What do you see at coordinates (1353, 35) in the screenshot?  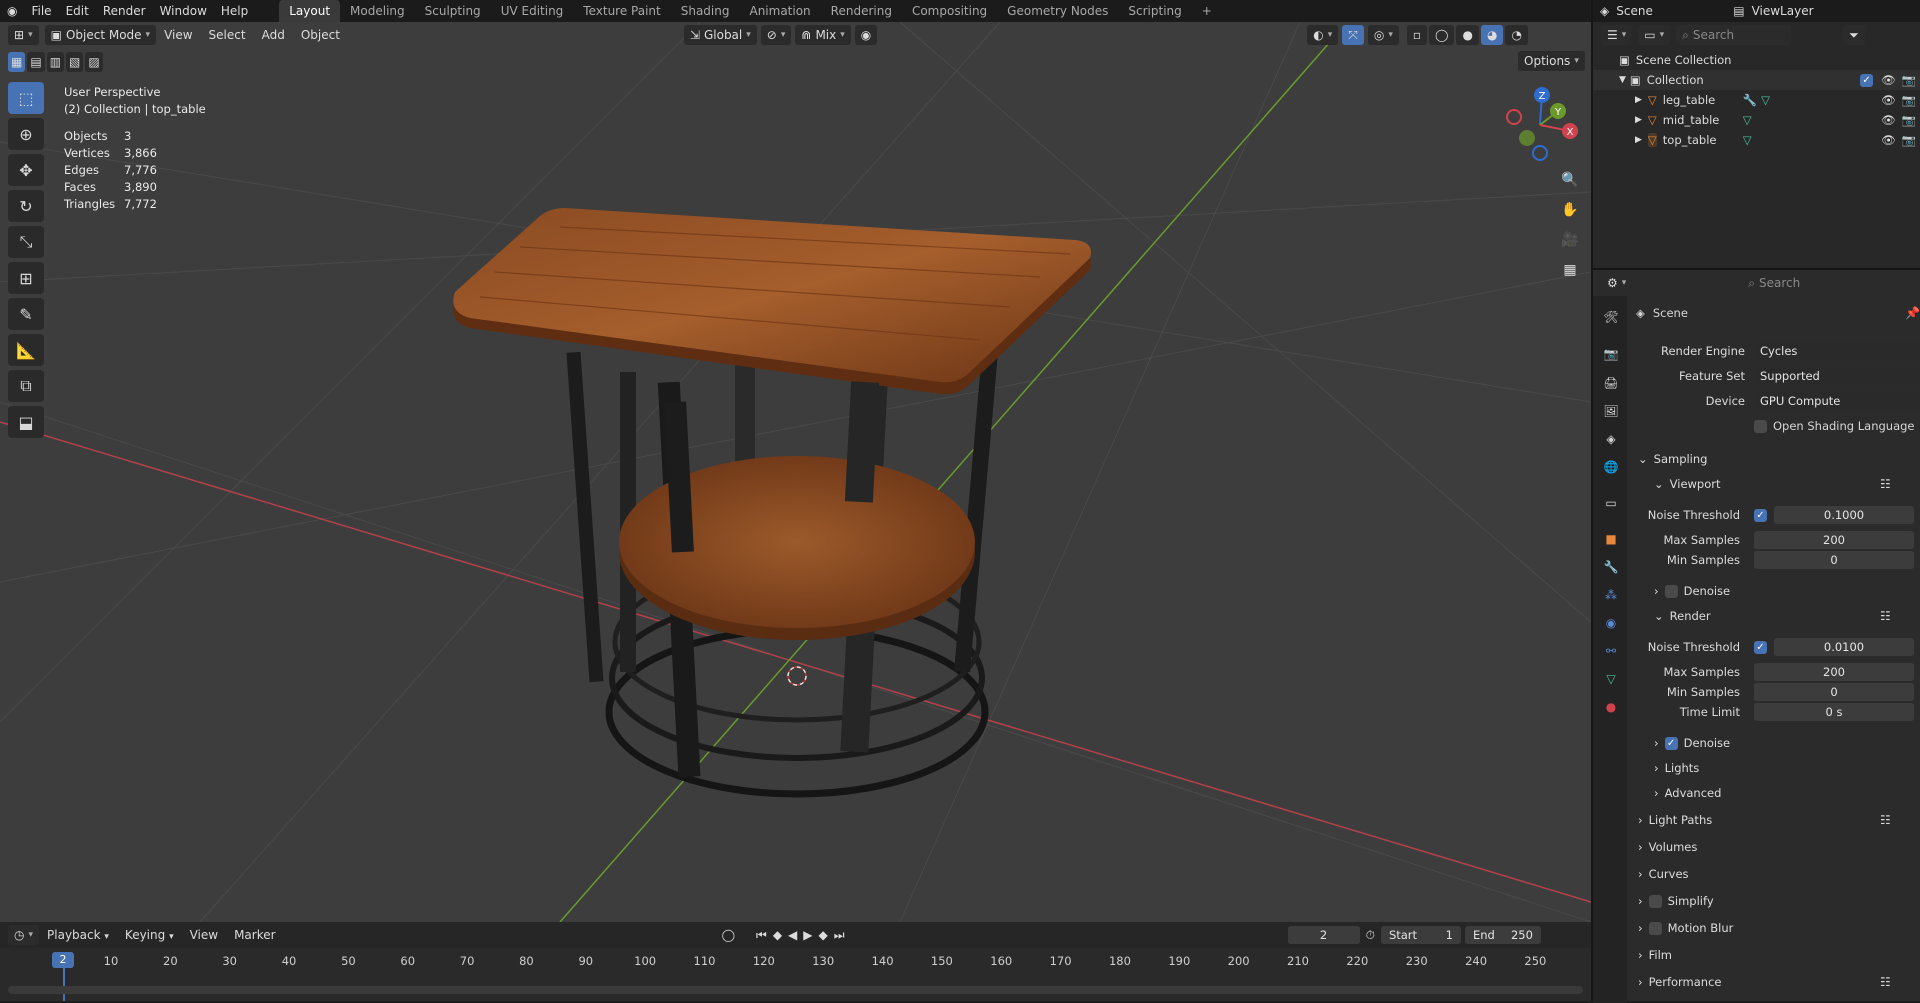 I see `gizmo-toggle: ⤧` at bounding box center [1353, 35].